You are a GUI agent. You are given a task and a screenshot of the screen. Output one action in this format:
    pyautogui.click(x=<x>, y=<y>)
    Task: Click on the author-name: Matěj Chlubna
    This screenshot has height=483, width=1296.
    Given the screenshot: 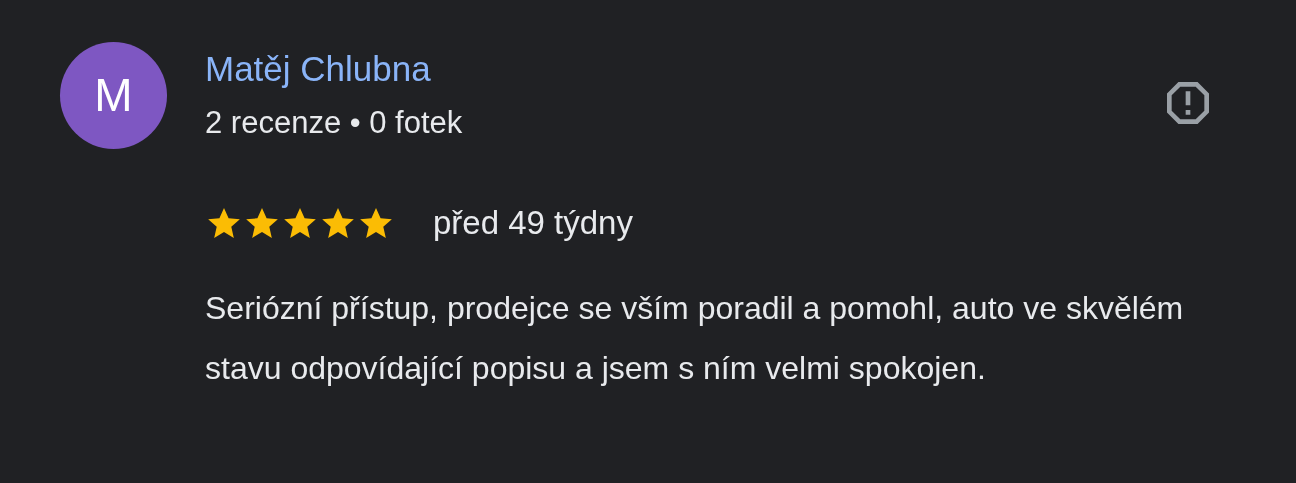 What is the action you would take?
    pyautogui.click(x=334, y=69)
    